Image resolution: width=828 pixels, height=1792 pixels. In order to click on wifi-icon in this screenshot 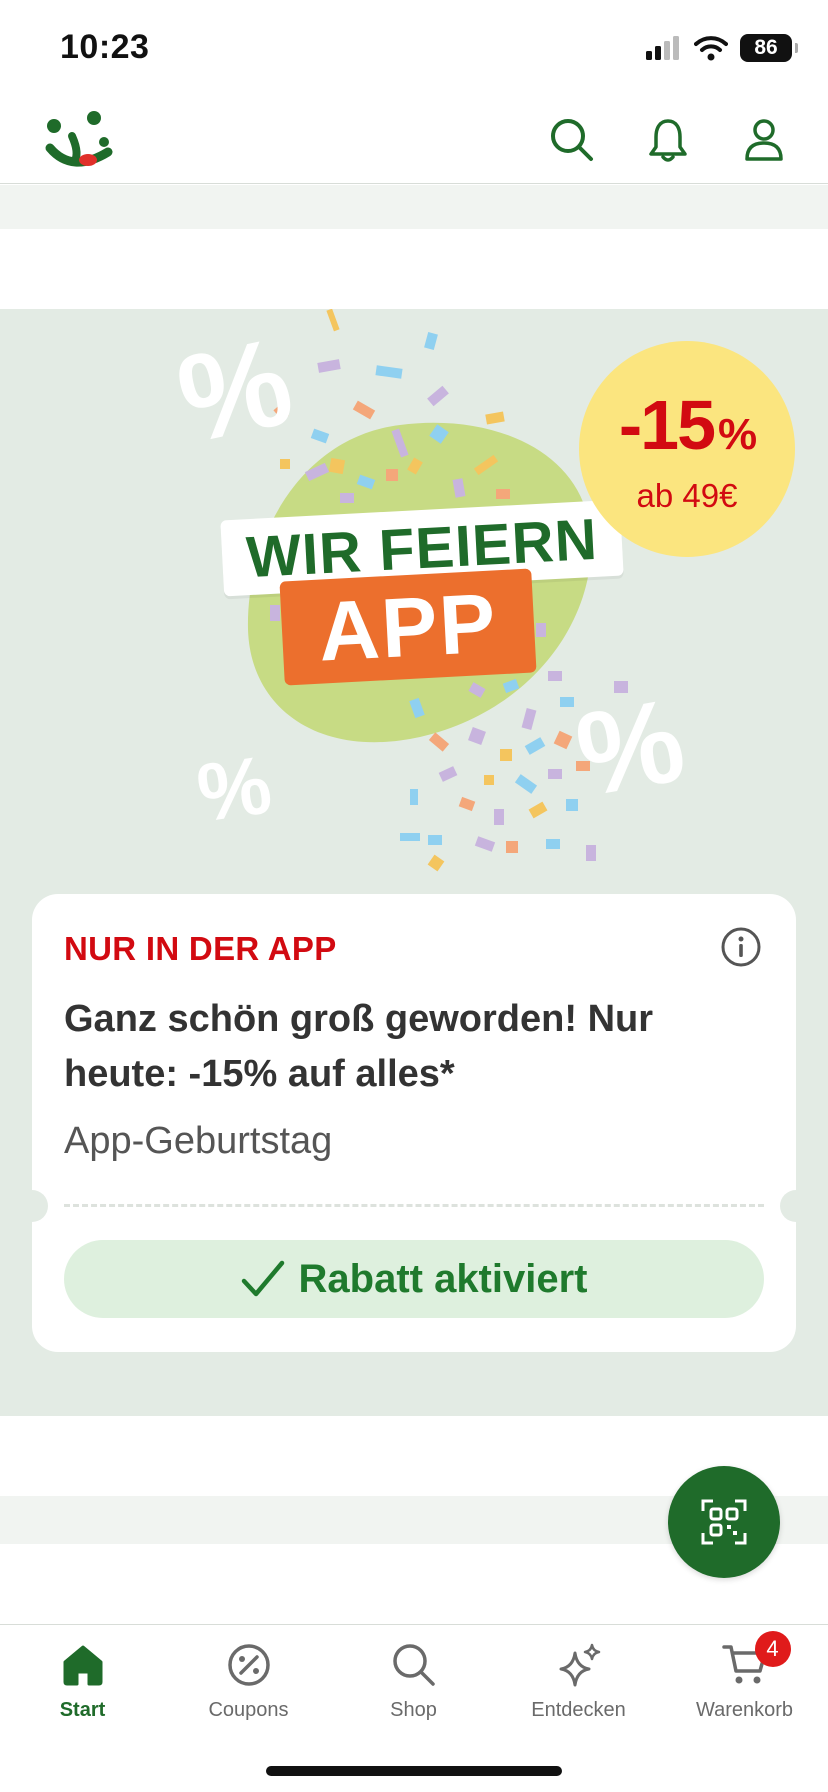, I will do `click(711, 48)`.